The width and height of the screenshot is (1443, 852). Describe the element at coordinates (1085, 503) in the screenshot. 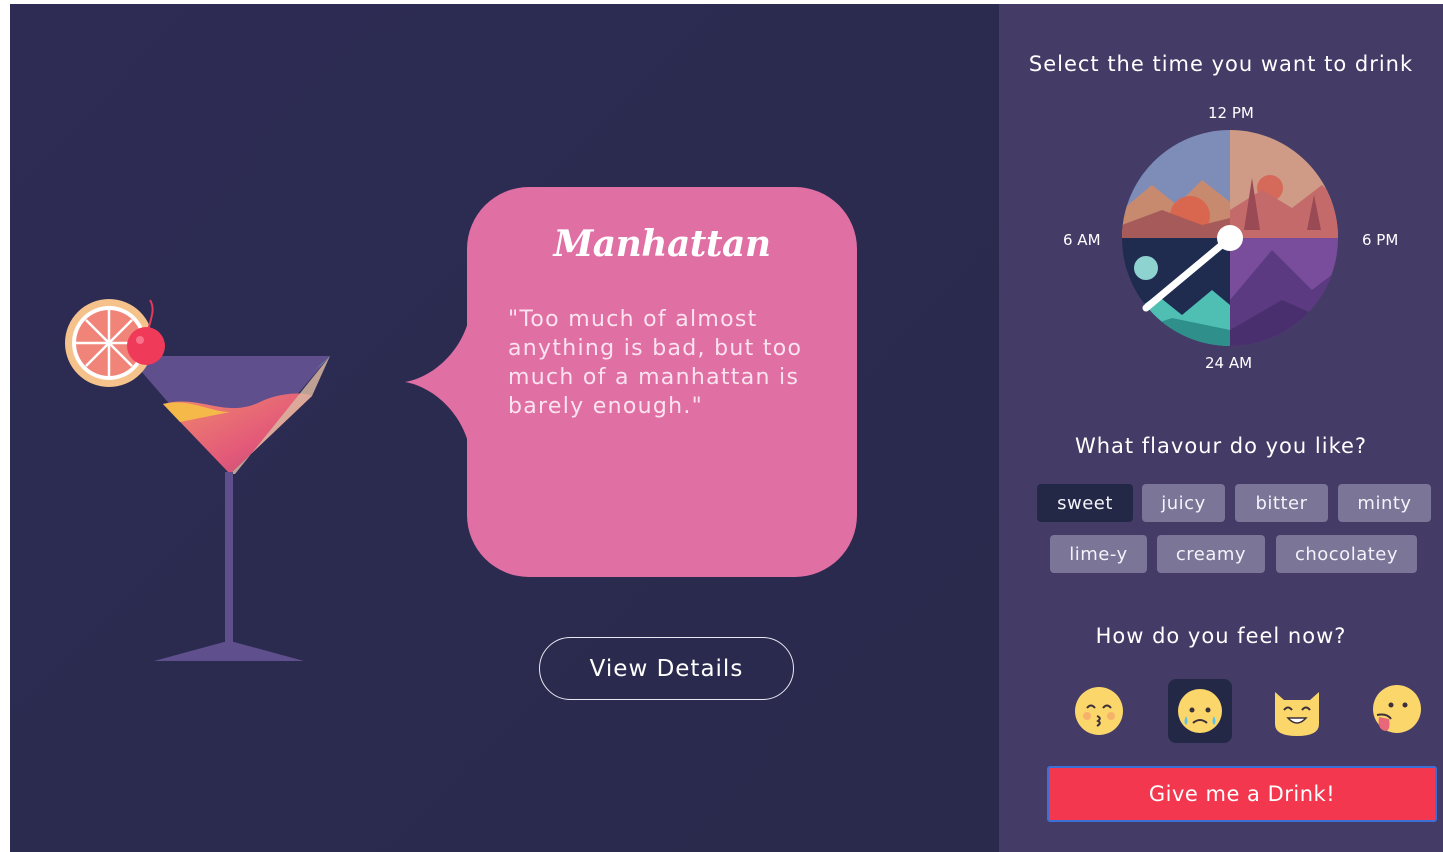

I see `flavour-chip-sweet: sweet` at that location.